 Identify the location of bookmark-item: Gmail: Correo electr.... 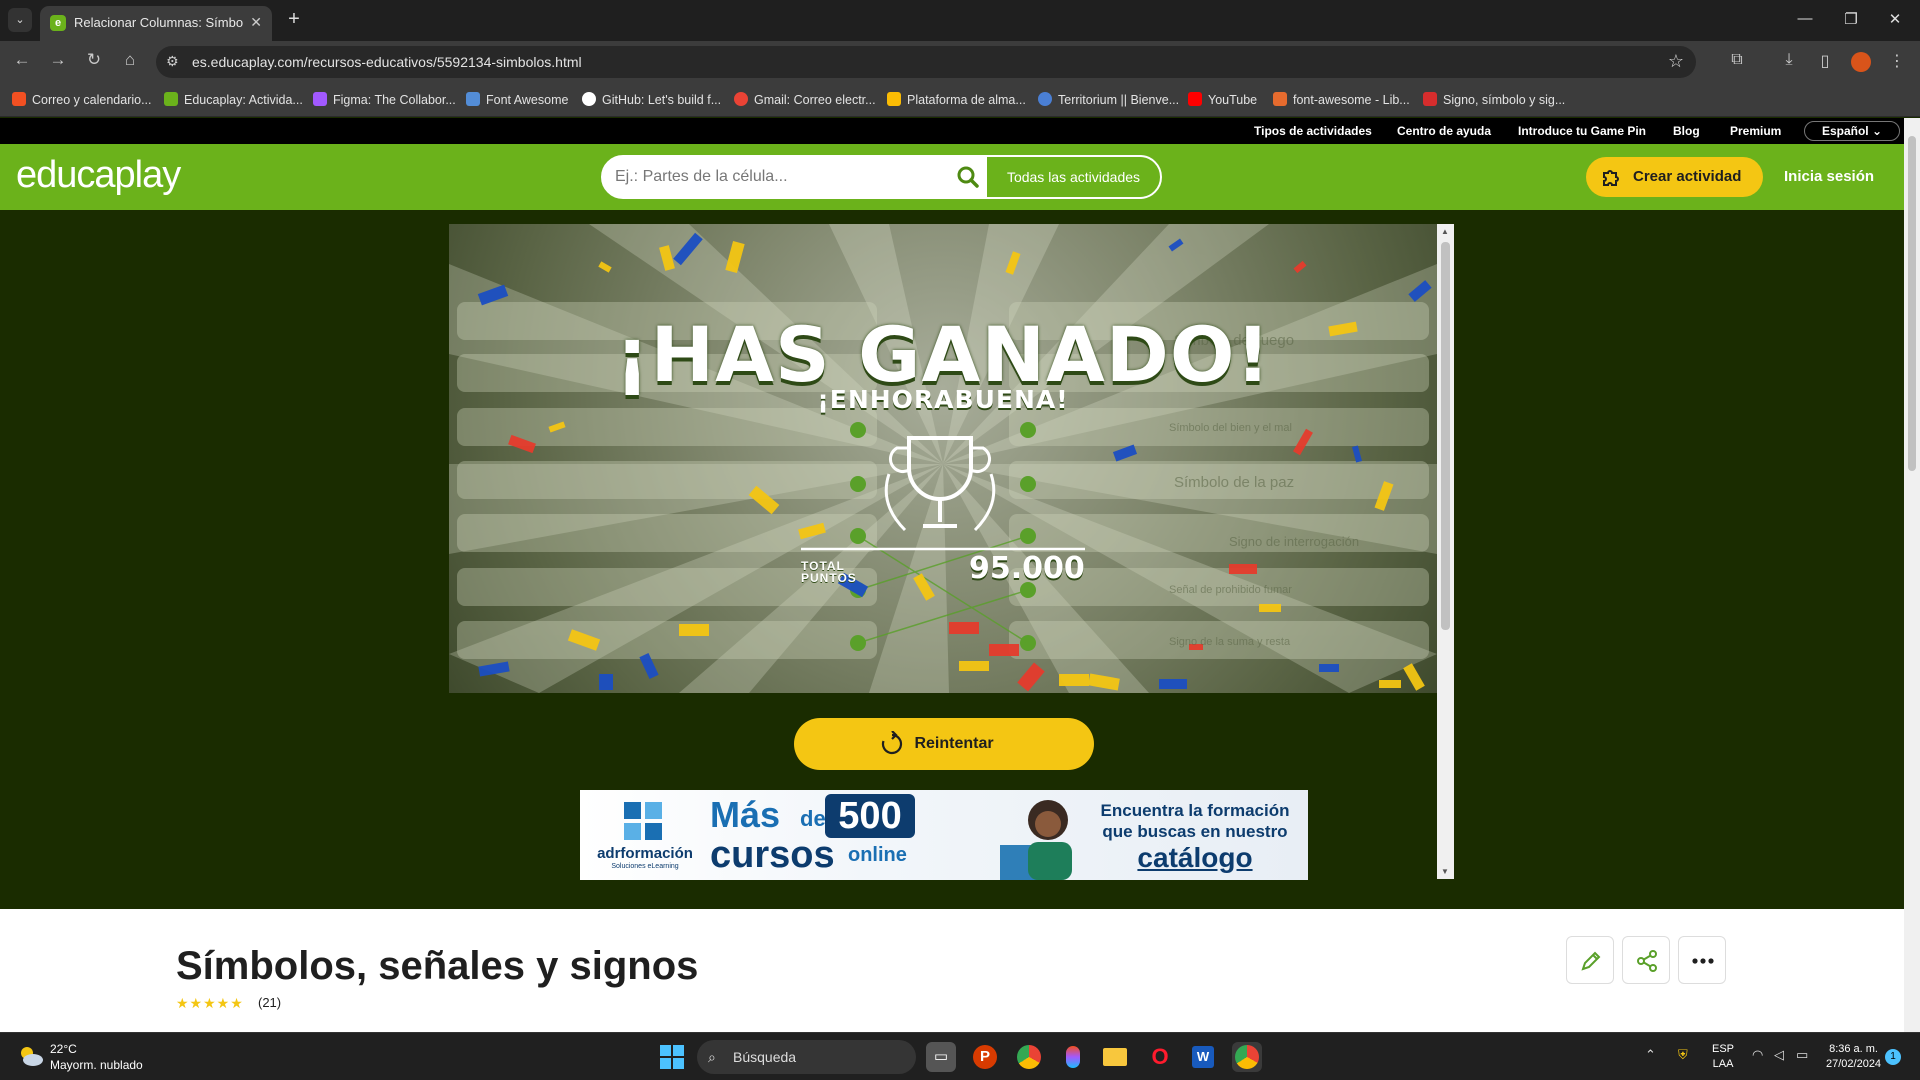
(805, 99).